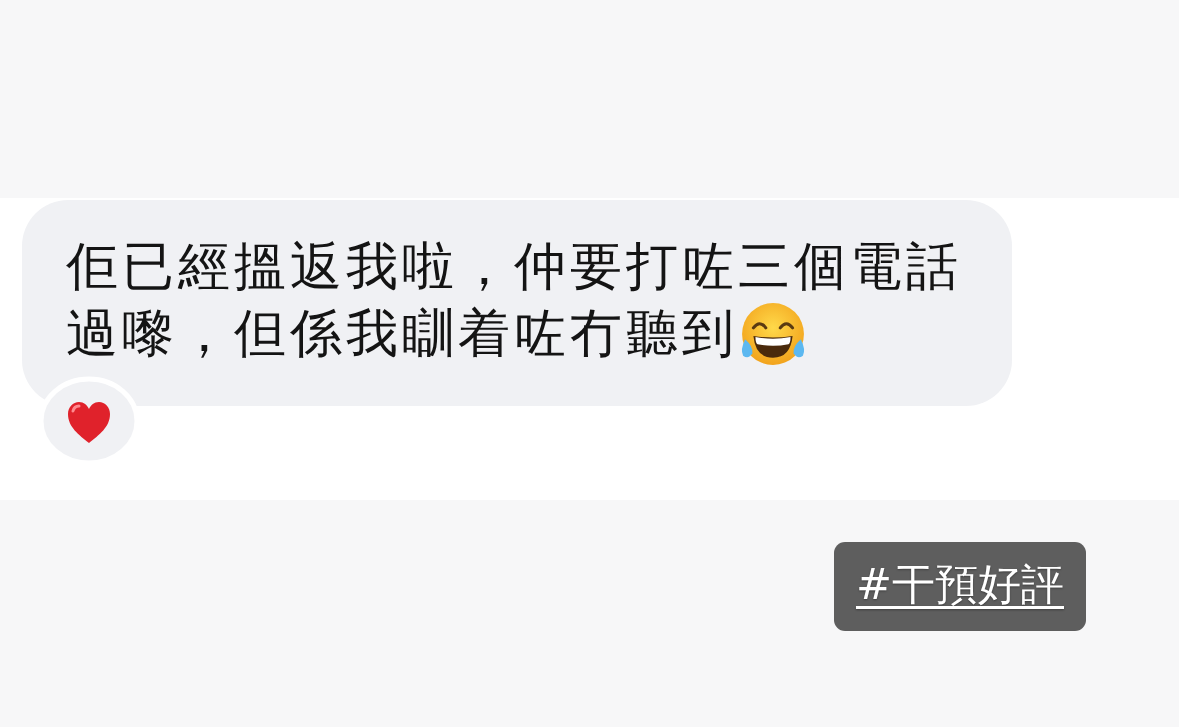  Describe the element at coordinates (773, 333) in the screenshot. I see `laughing-tears-emoji-icon` at that location.